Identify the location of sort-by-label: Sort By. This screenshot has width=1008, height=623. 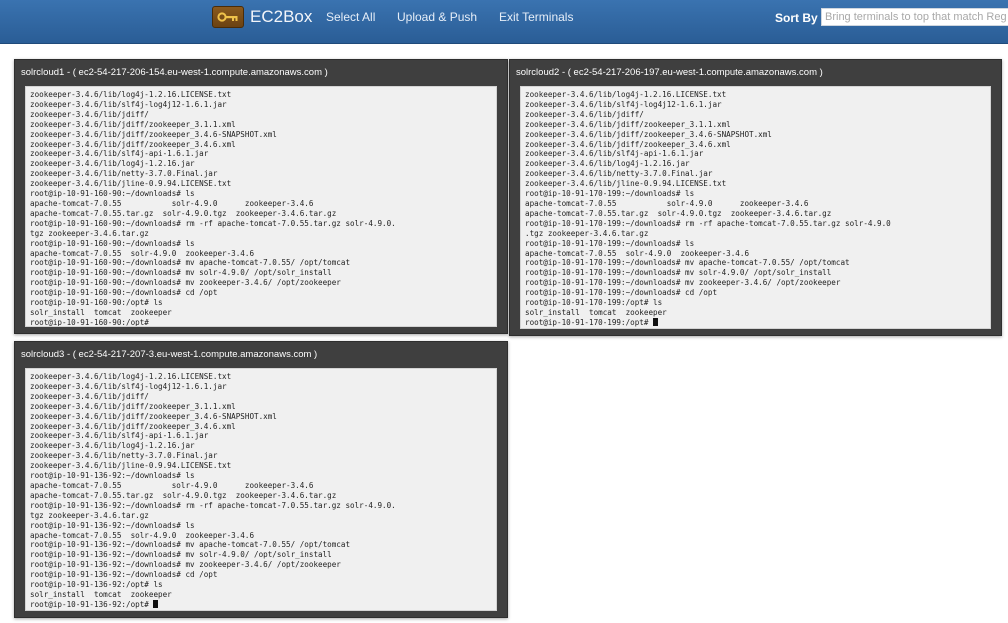
(796, 18).